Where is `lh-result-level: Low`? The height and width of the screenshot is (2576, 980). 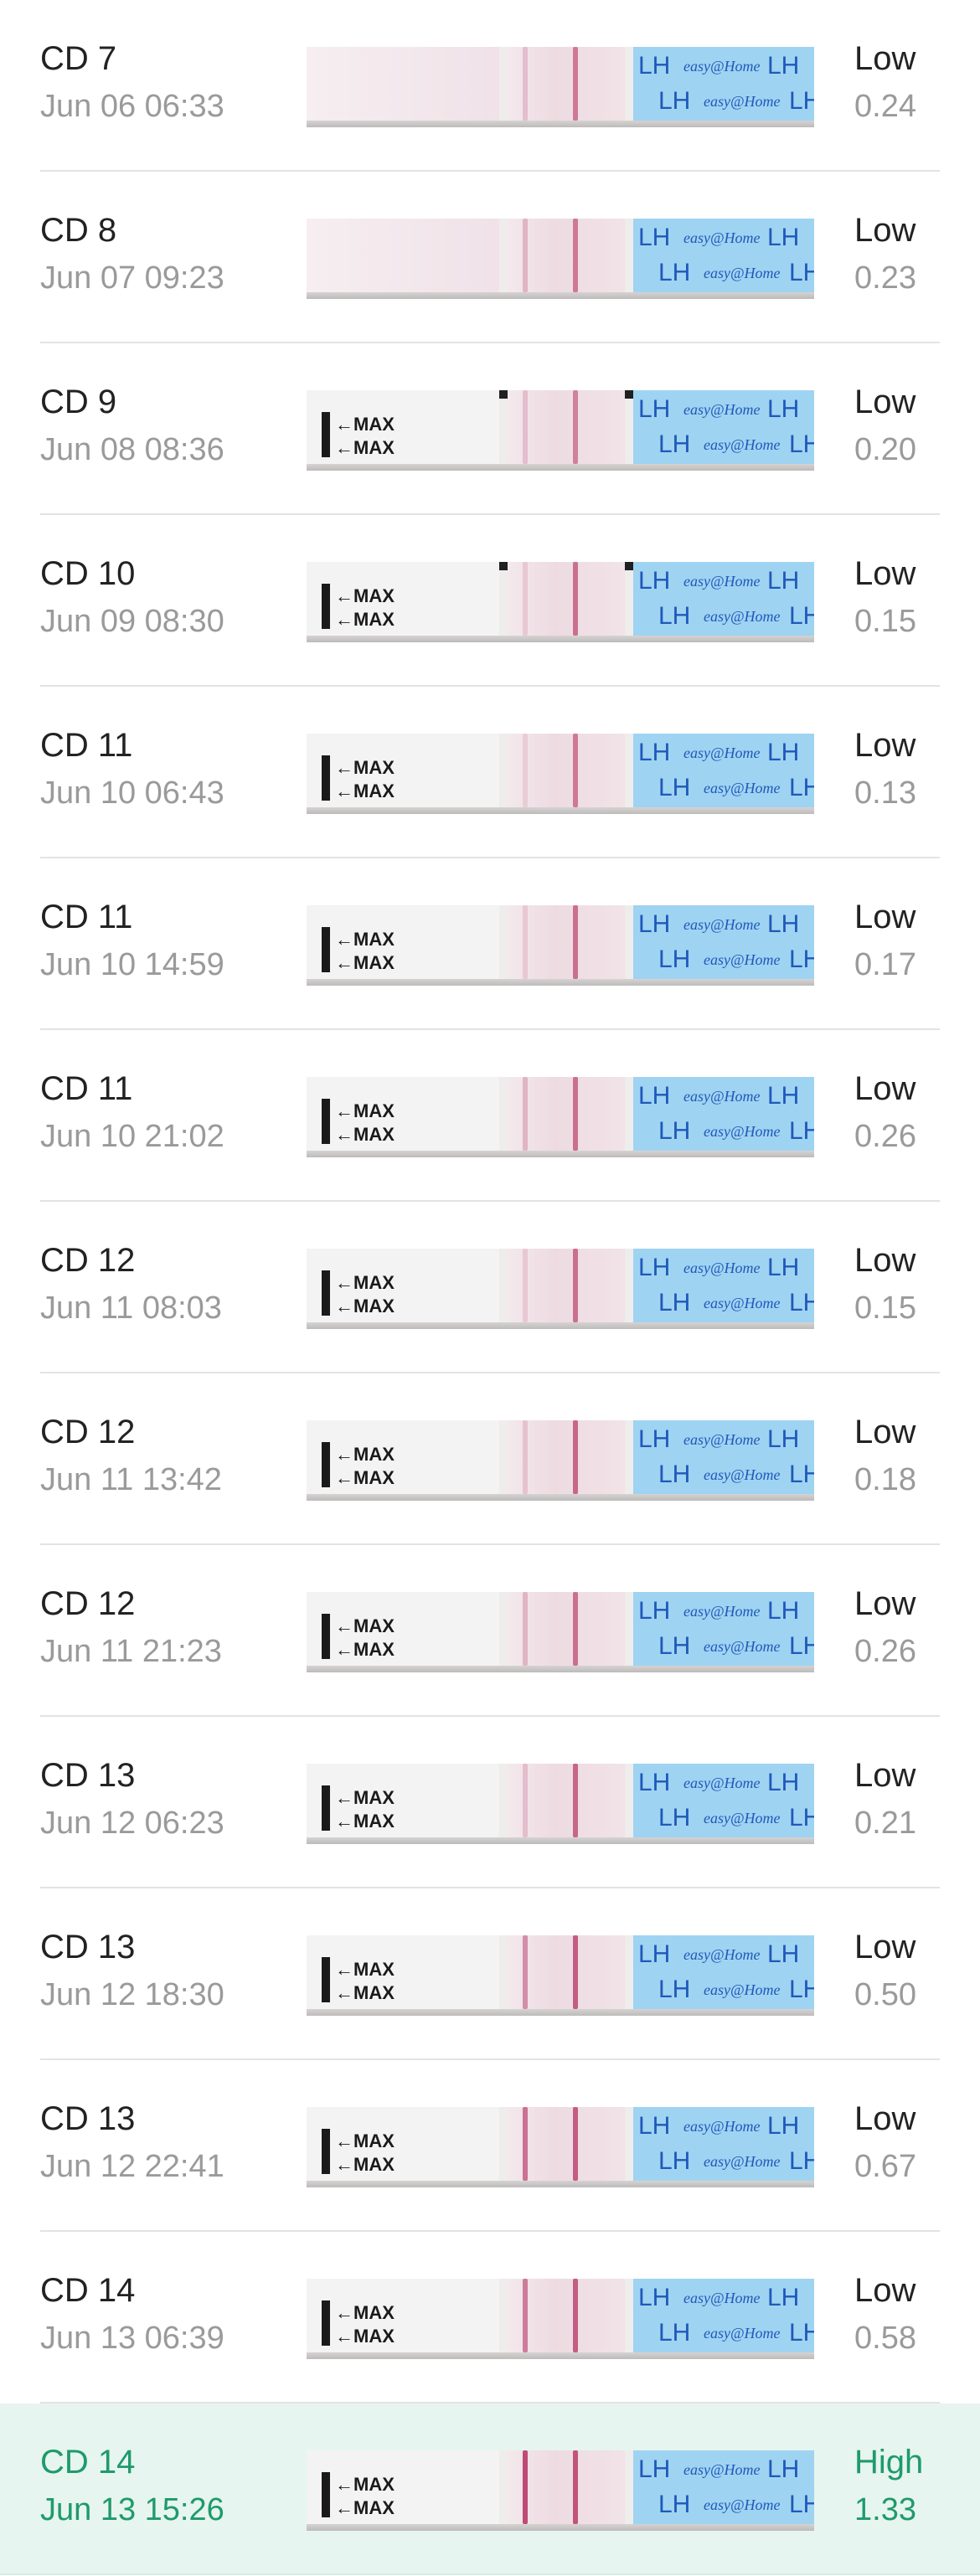
lh-result-level: Low is located at coordinates (885, 1432).